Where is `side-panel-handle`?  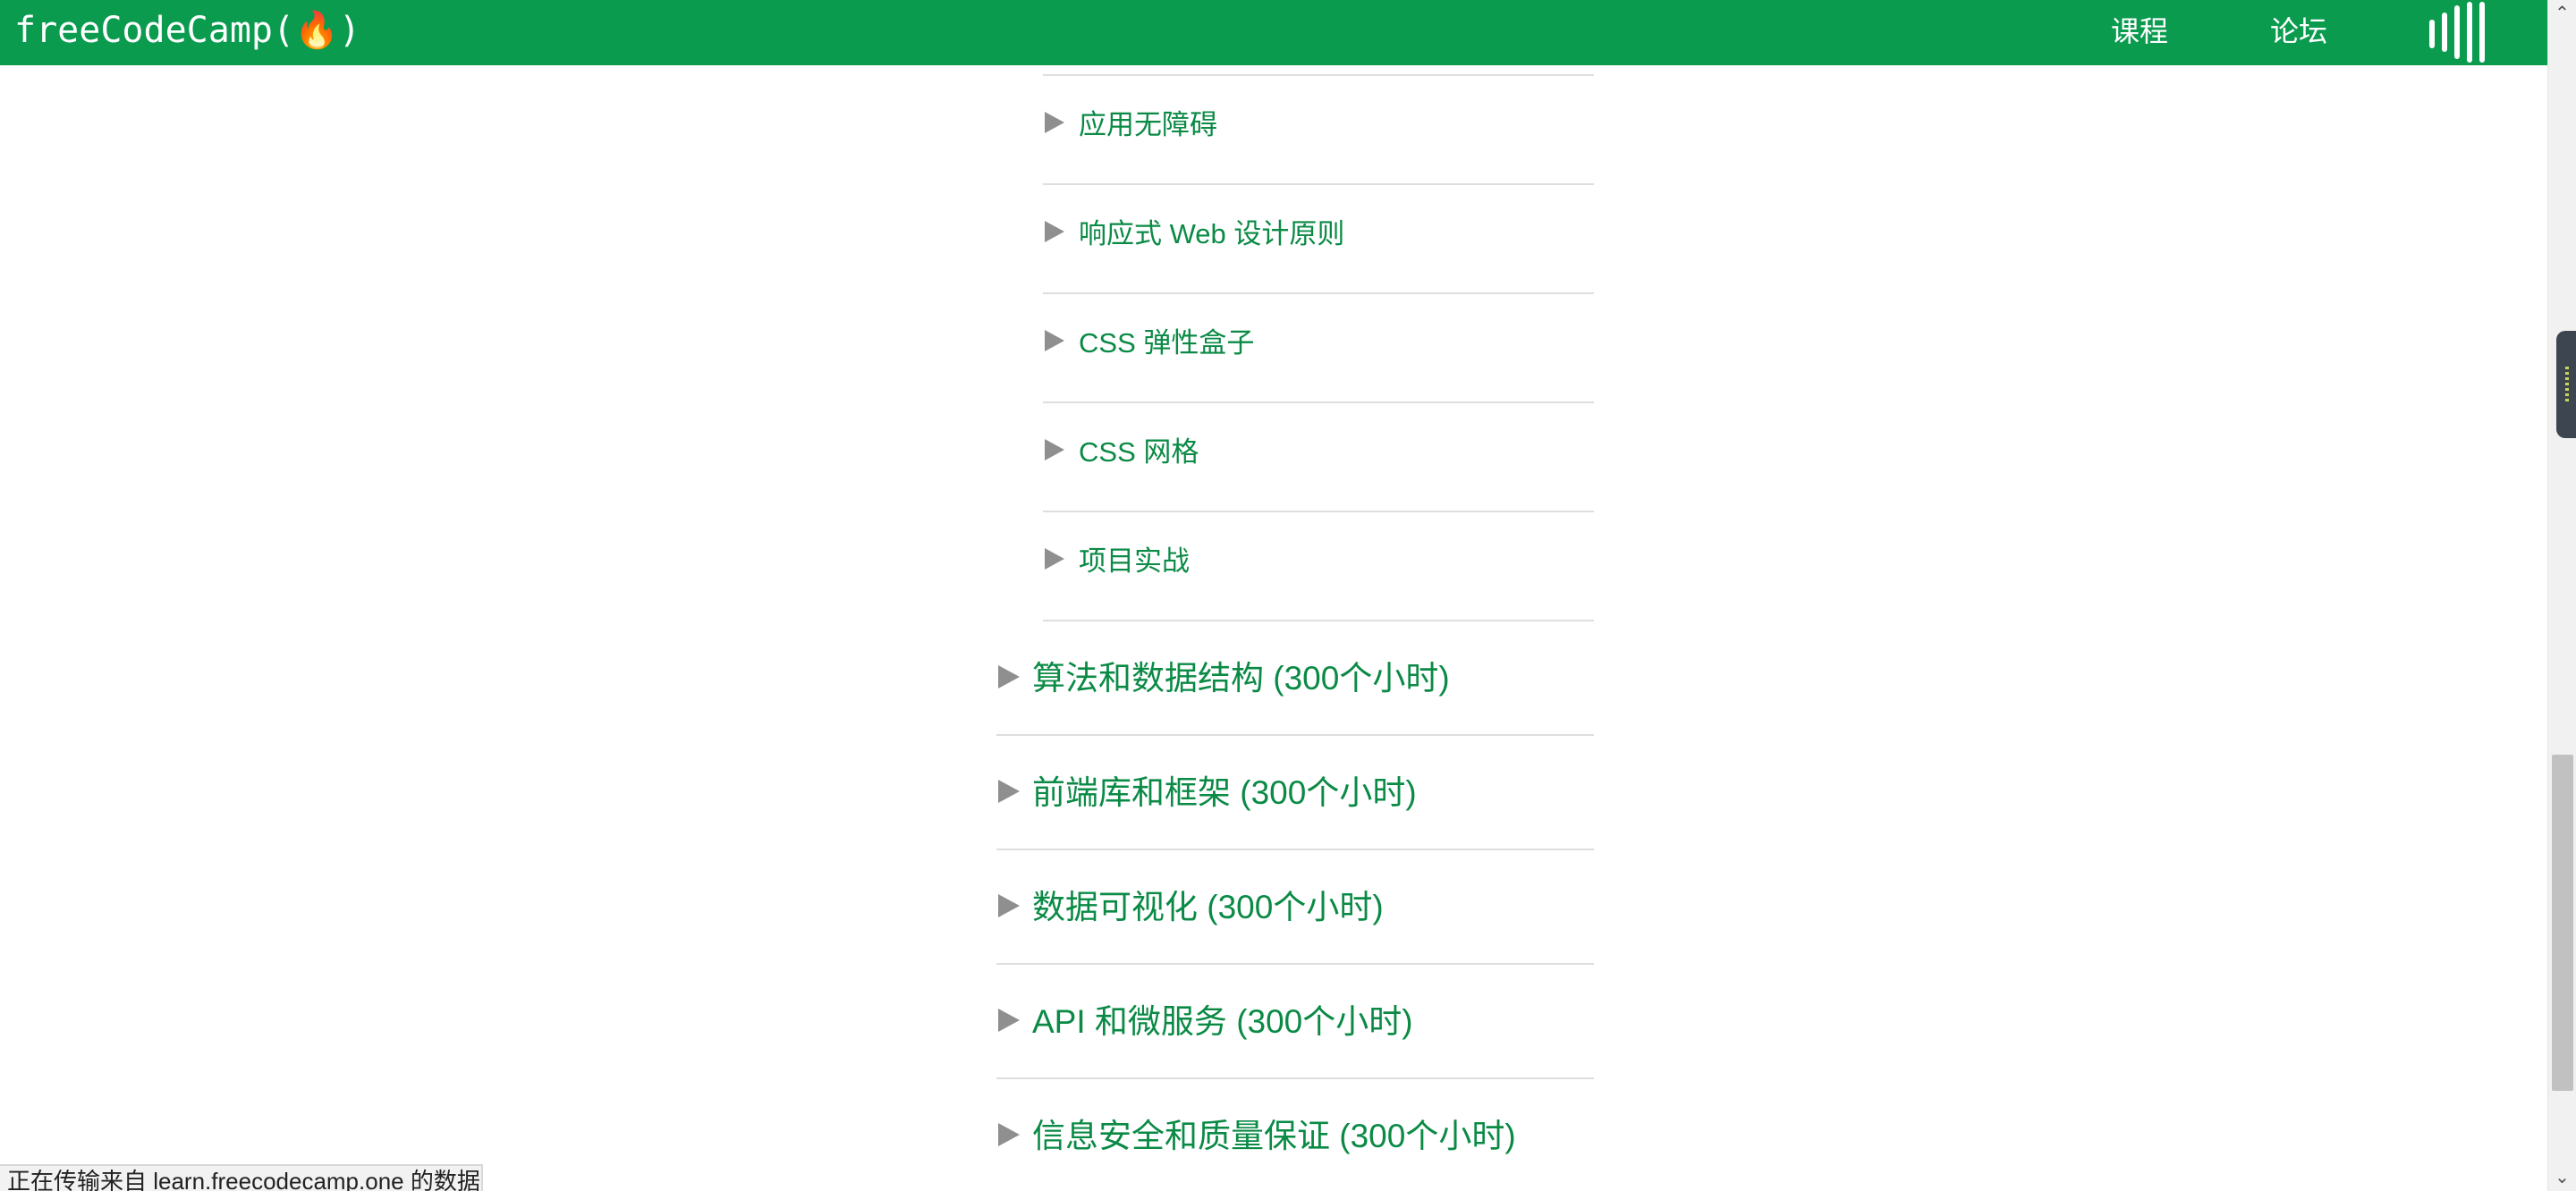
side-panel-handle is located at coordinates (2566, 384).